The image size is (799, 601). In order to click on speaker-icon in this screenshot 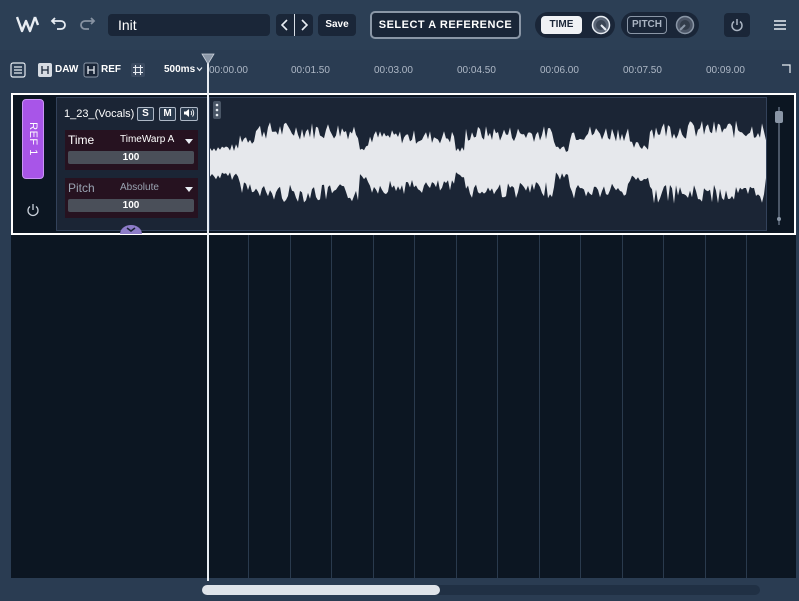, I will do `click(189, 113)`.